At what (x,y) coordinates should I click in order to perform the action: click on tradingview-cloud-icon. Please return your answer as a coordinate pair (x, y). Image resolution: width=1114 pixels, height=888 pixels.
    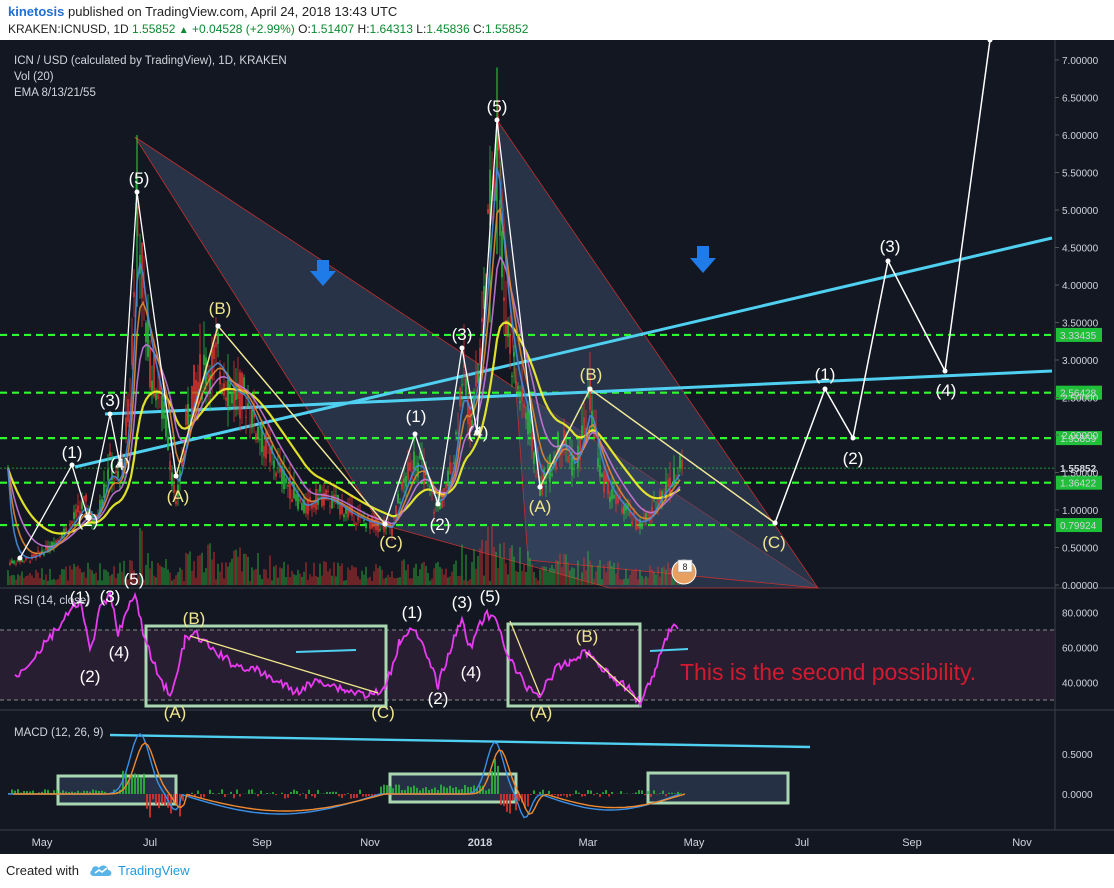
    Looking at the image, I should click on (101, 870).